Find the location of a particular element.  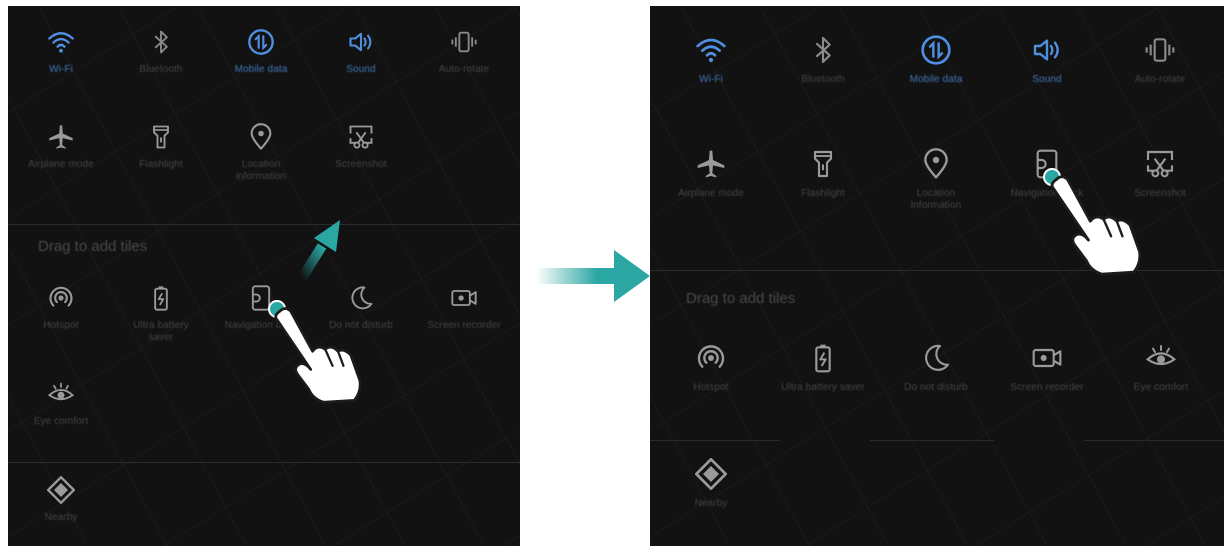

tile-screenshot: Screenshot is located at coordinates (361, 147).